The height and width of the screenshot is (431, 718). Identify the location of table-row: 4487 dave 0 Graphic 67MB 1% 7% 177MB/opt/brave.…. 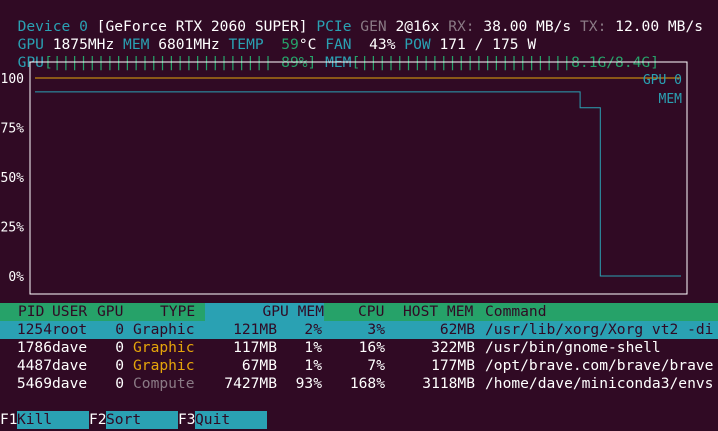
(359, 366).